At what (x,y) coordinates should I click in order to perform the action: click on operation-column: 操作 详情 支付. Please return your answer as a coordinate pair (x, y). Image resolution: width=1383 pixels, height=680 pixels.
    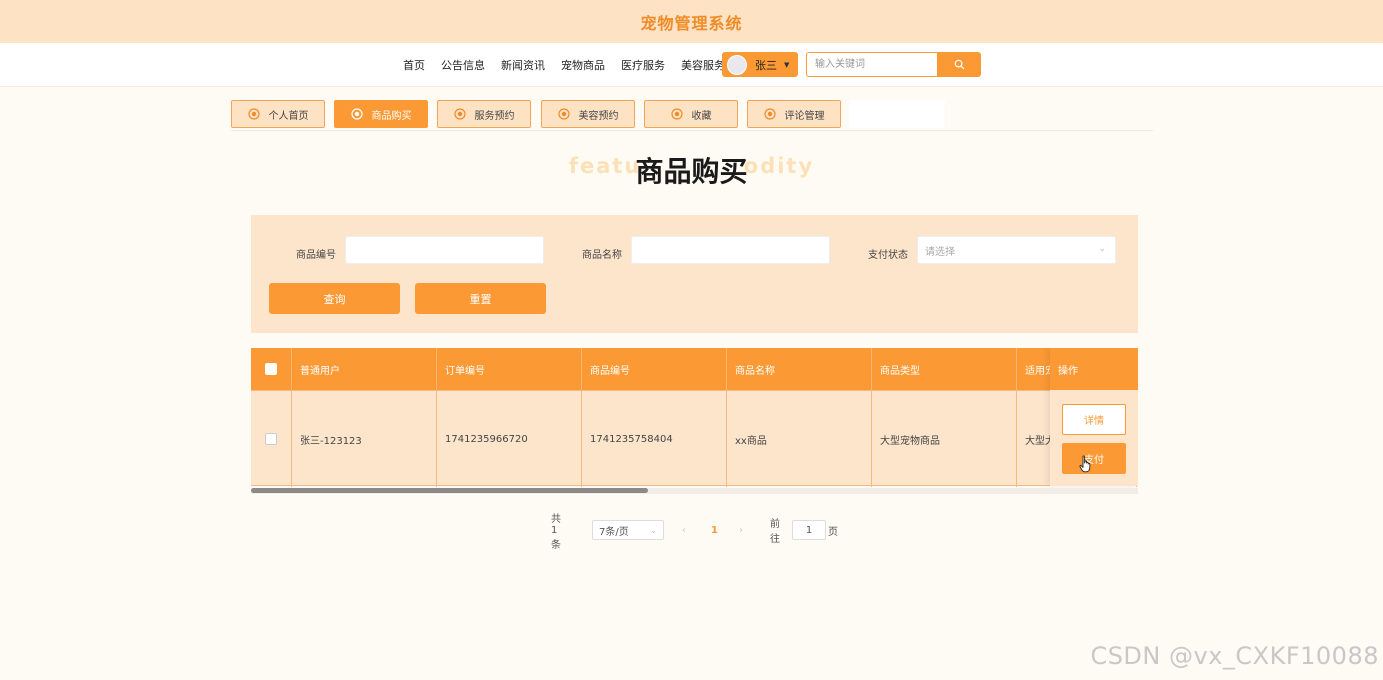
    Looking at the image, I should click on (1094, 417).